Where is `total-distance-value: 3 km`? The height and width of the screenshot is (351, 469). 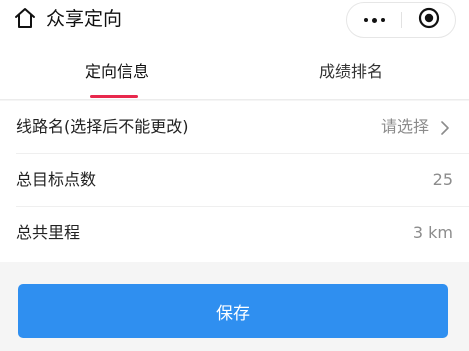
total-distance-value: 3 km is located at coordinates (432, 232).